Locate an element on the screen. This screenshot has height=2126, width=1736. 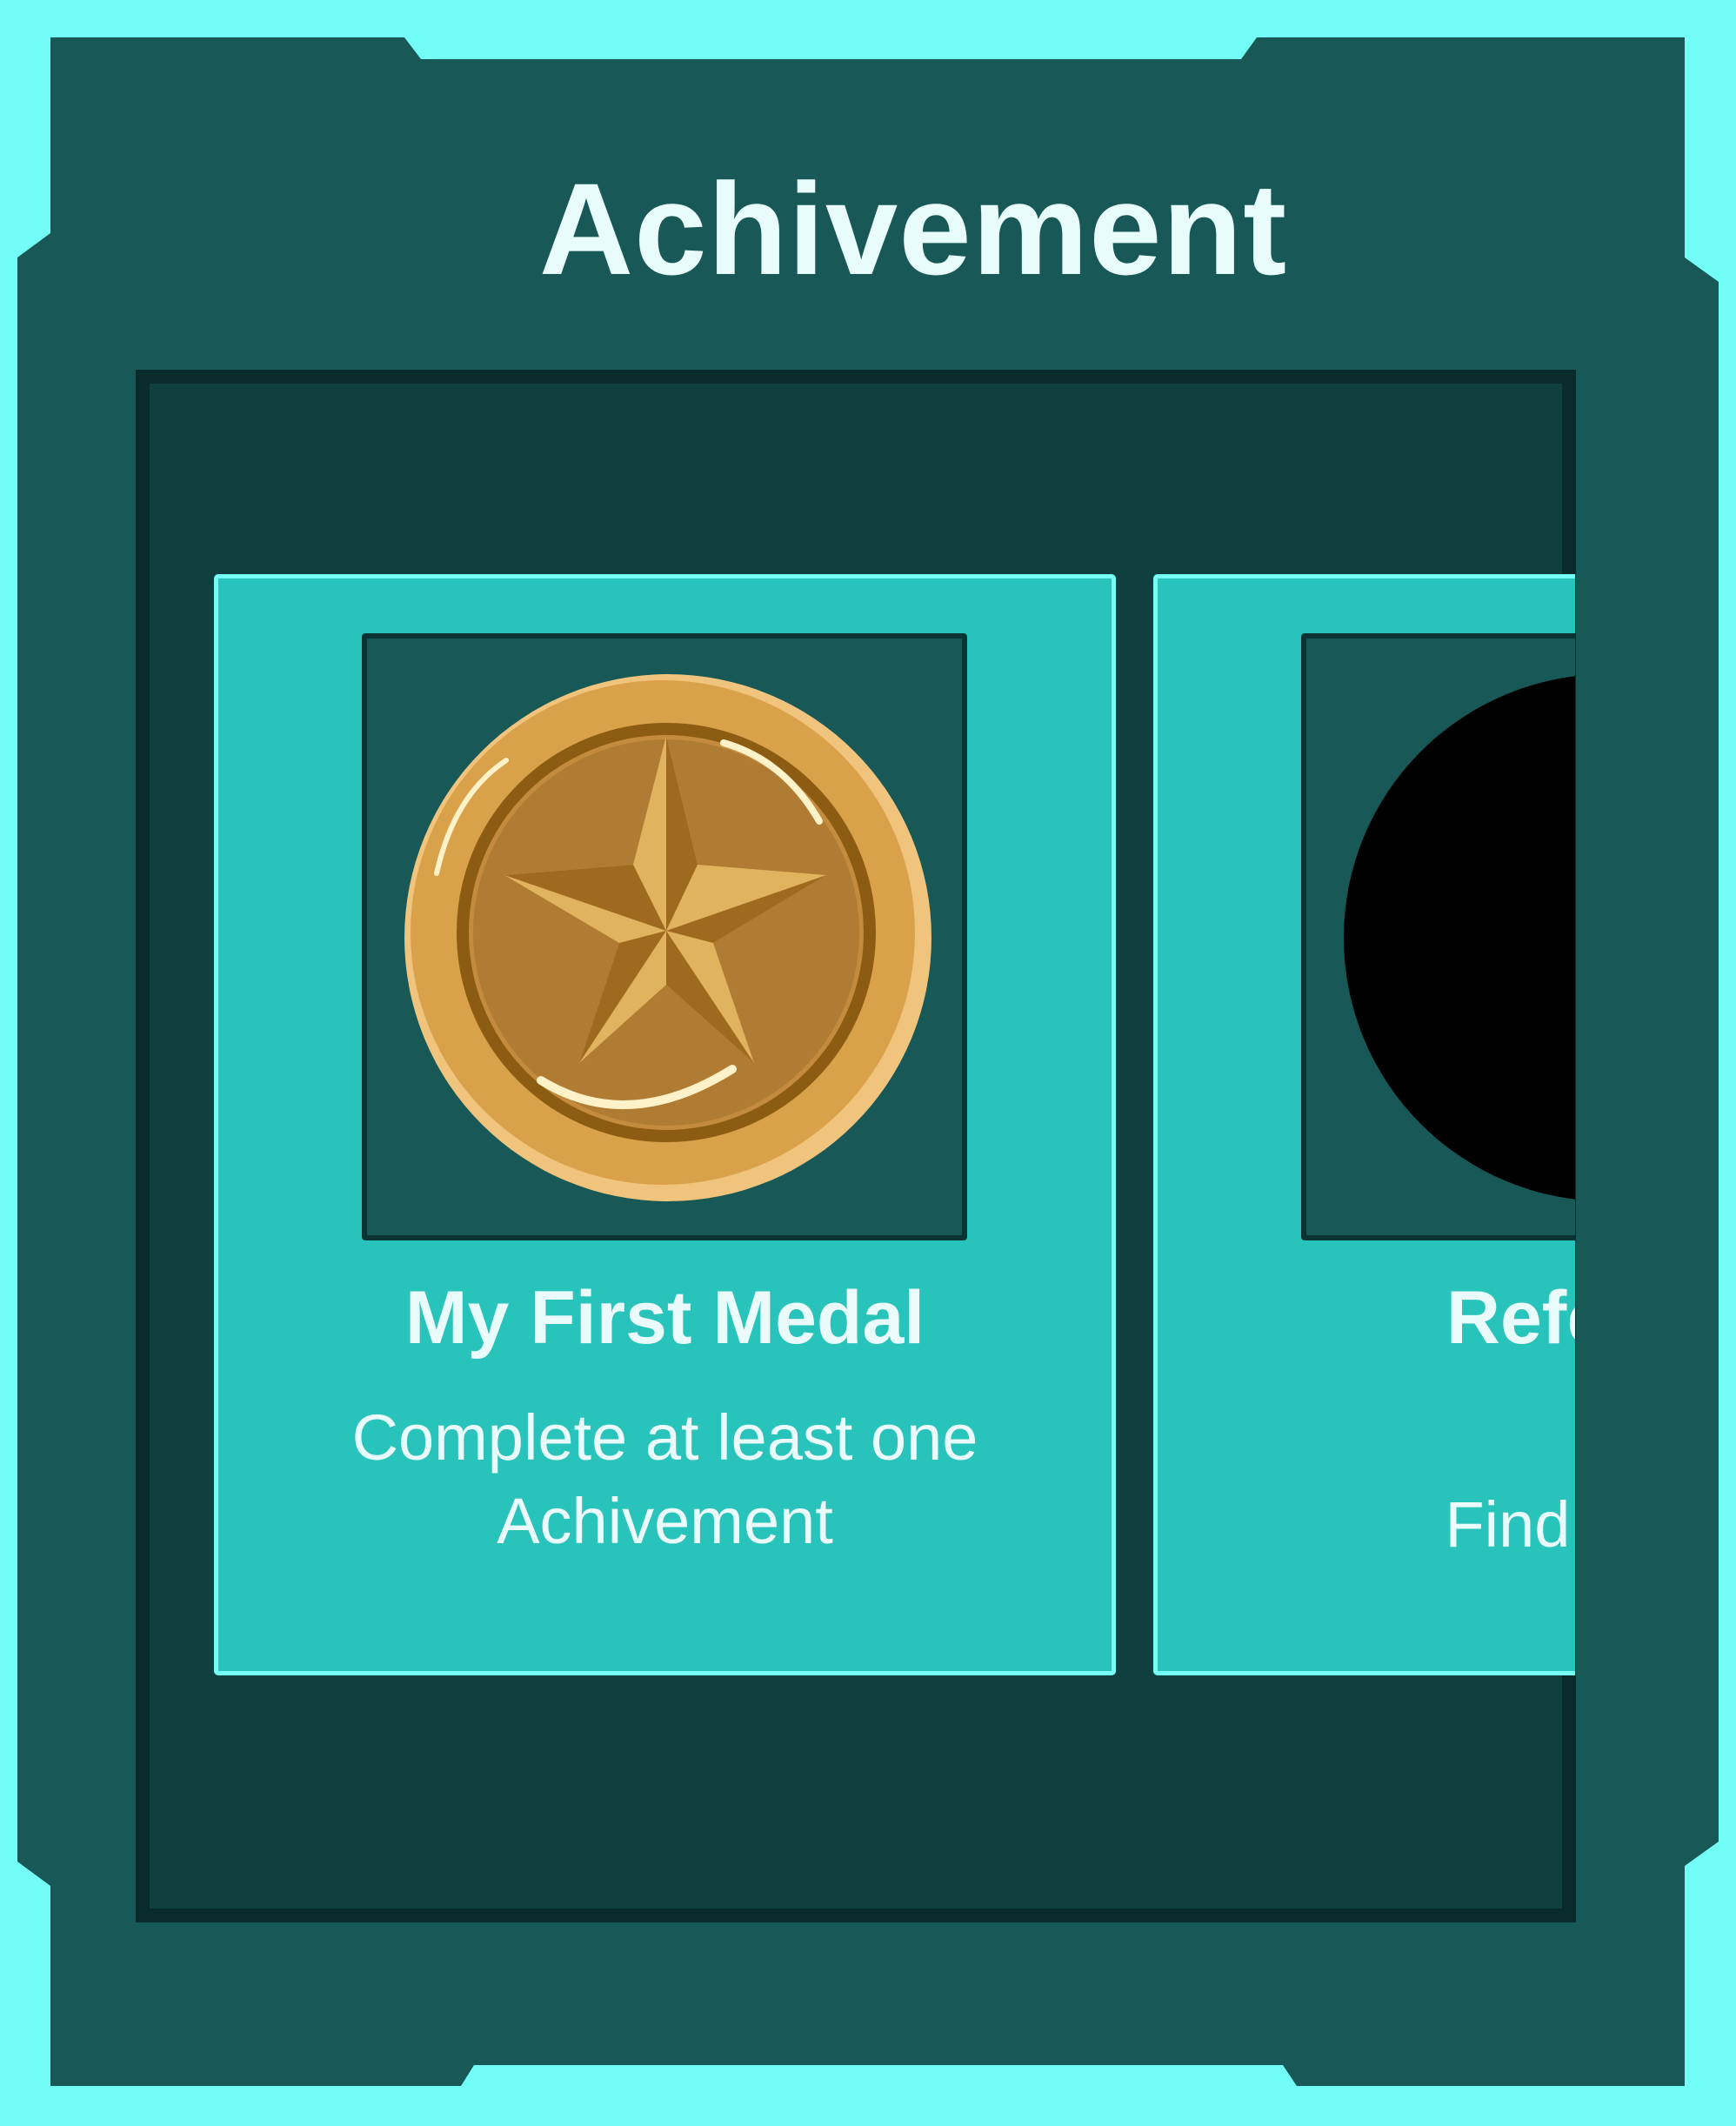
achievement-description: Complete at least one Achivement is located at coordinates (664, 1479).